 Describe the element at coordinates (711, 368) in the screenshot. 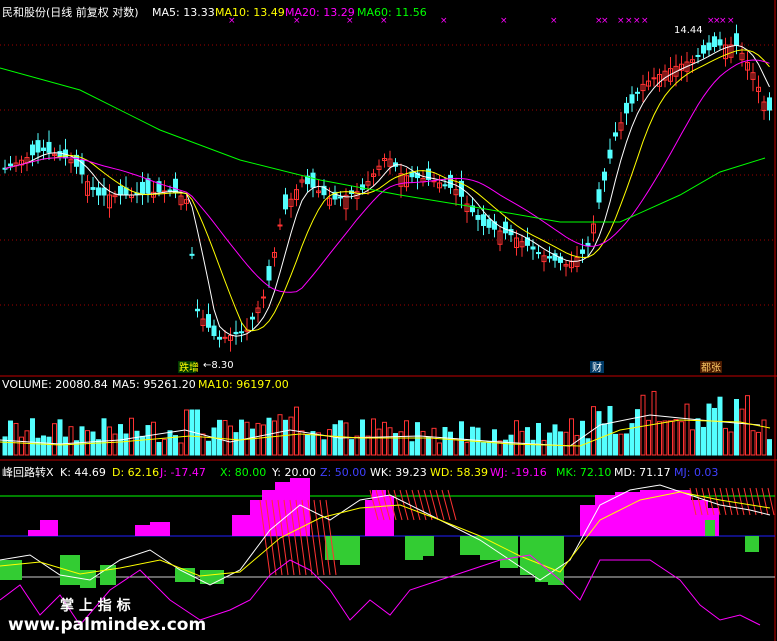

I see `event-tag: 都张` at that location.